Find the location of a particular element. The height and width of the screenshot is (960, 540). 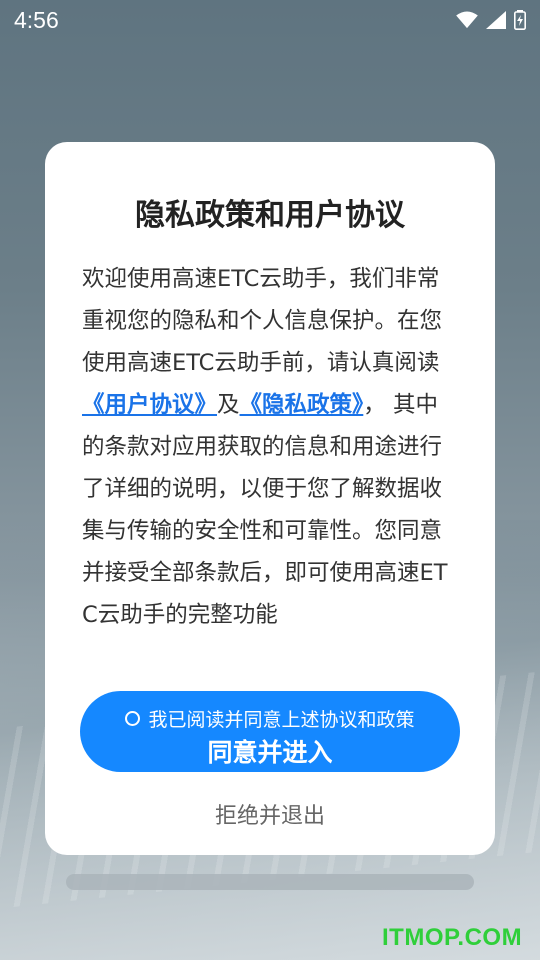

agree-radio-icon is located at coordinates (133, 718).